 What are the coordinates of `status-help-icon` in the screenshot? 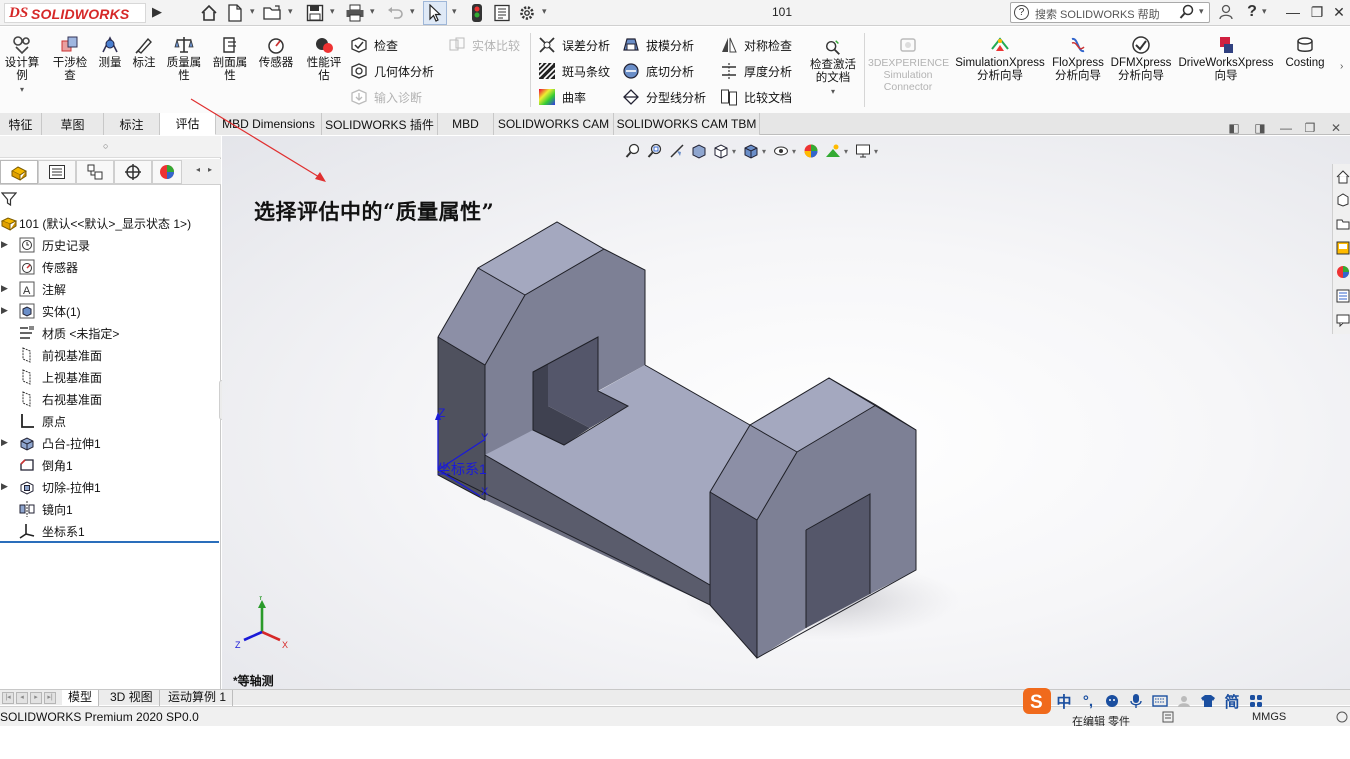 It's located at (1342, 718).